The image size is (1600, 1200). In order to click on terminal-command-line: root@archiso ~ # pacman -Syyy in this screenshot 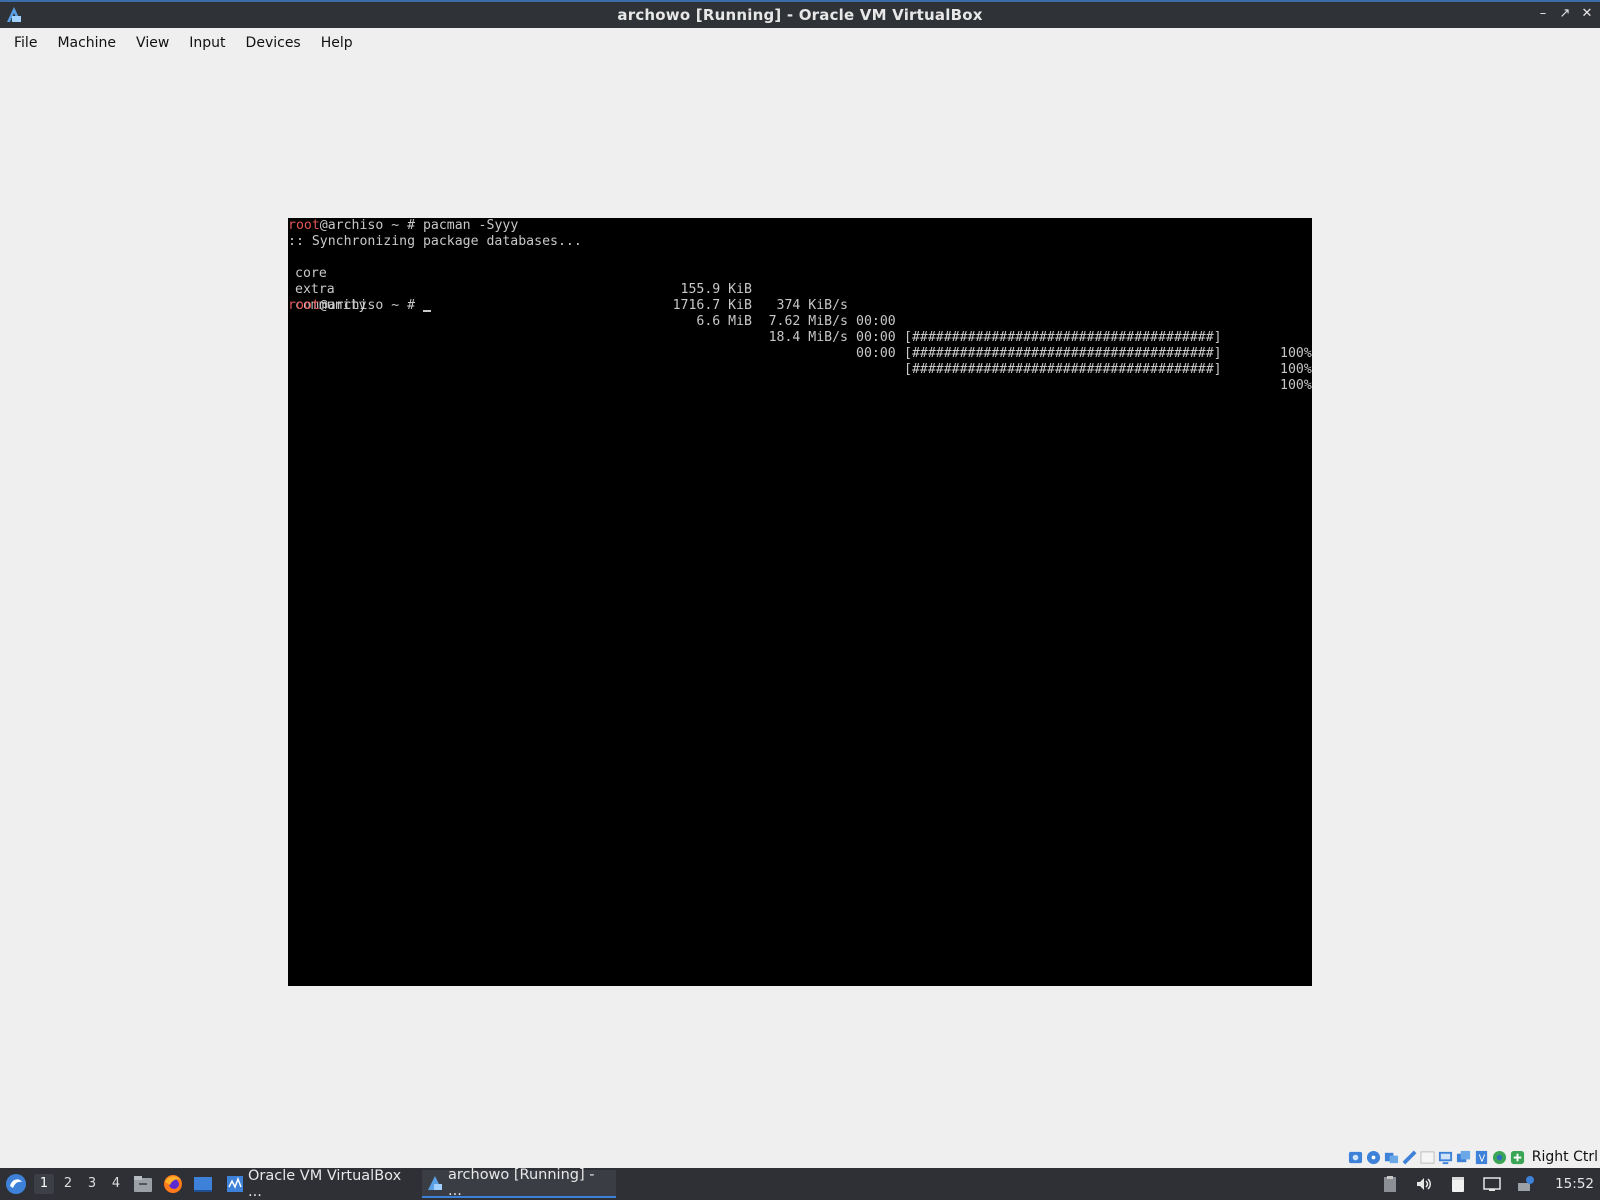, I will do `click(403, 226)`.